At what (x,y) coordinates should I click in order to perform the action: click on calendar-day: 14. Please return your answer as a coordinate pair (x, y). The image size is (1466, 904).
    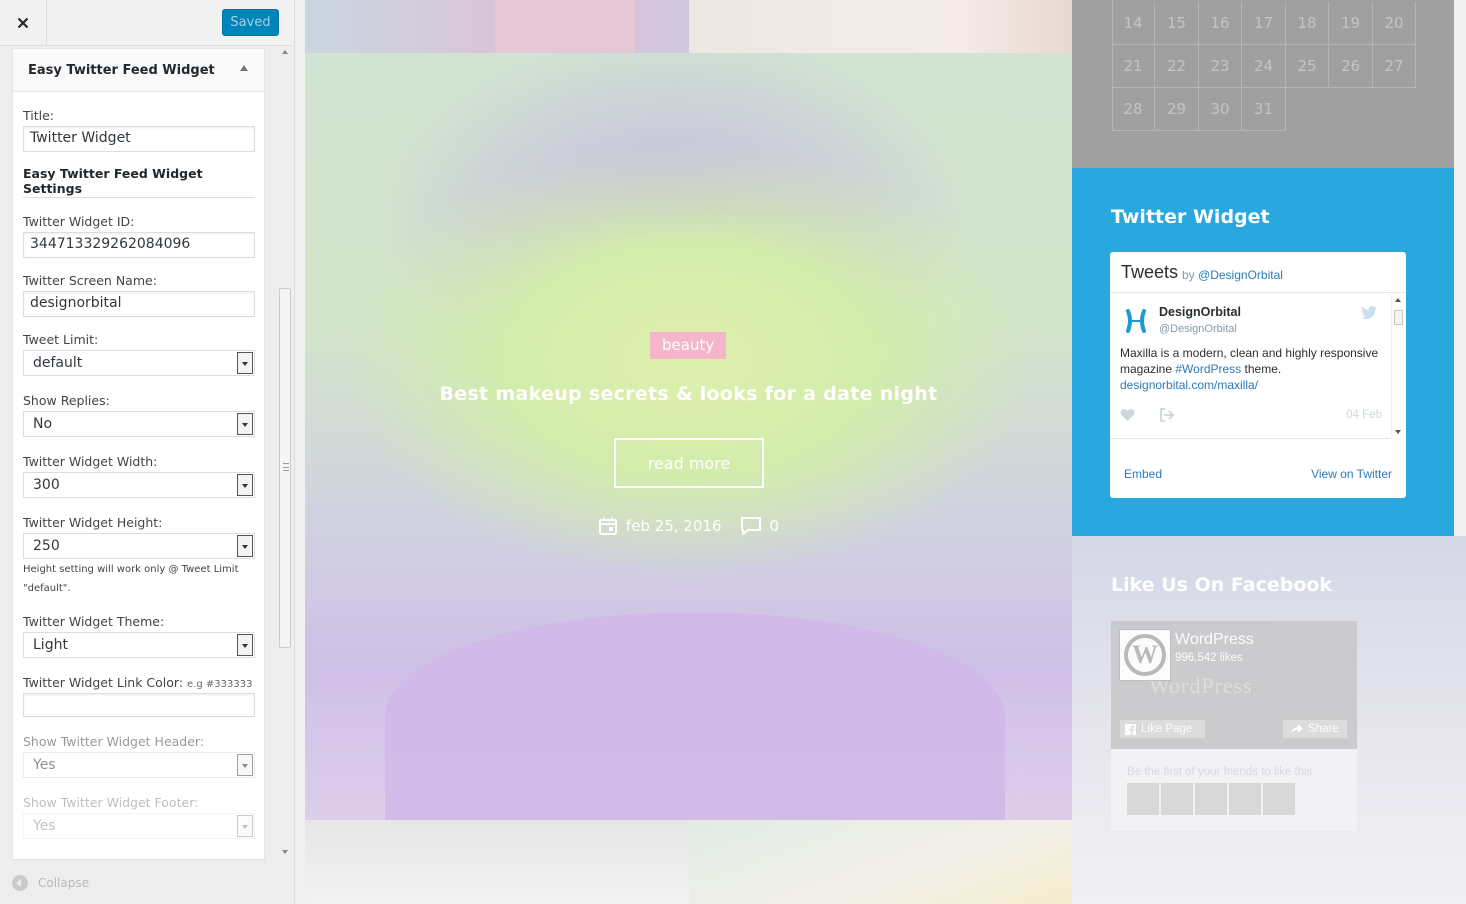
    Looking at the image, I should click on (1133, 23).